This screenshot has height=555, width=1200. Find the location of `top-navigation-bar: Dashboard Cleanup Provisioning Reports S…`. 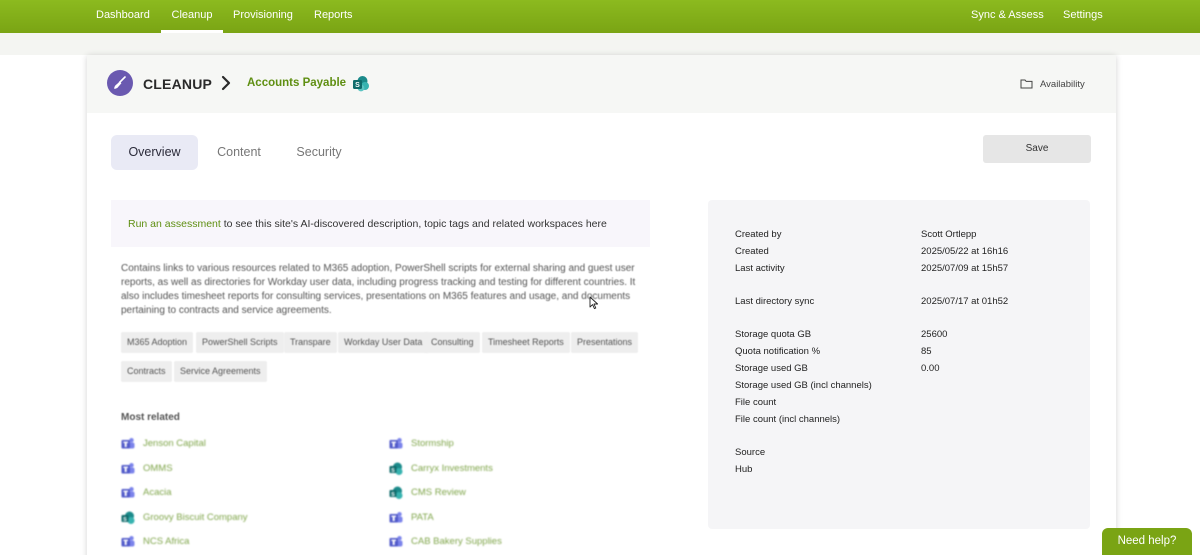

top-navigation-bar: Dashboard Cleanup Provisioning Reports S… is located at coordinates (600, 16).